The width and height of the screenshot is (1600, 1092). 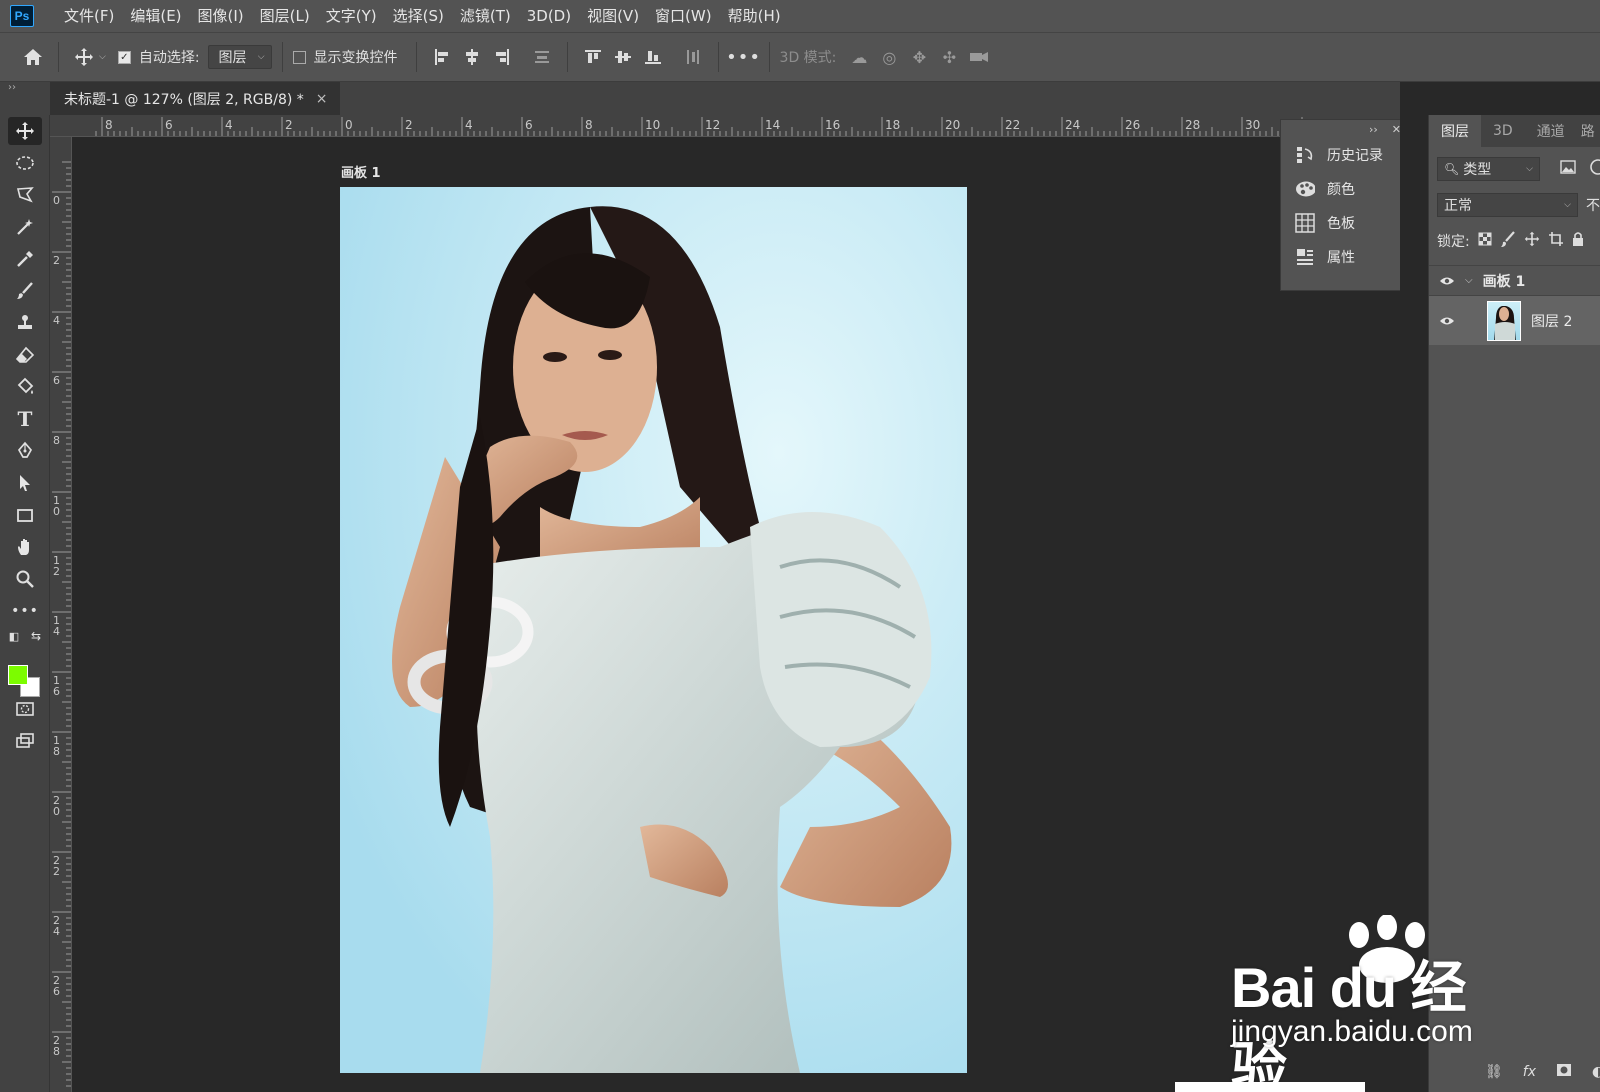 I want to click on partial-caption-strip, so click(x=1270, y=1087).